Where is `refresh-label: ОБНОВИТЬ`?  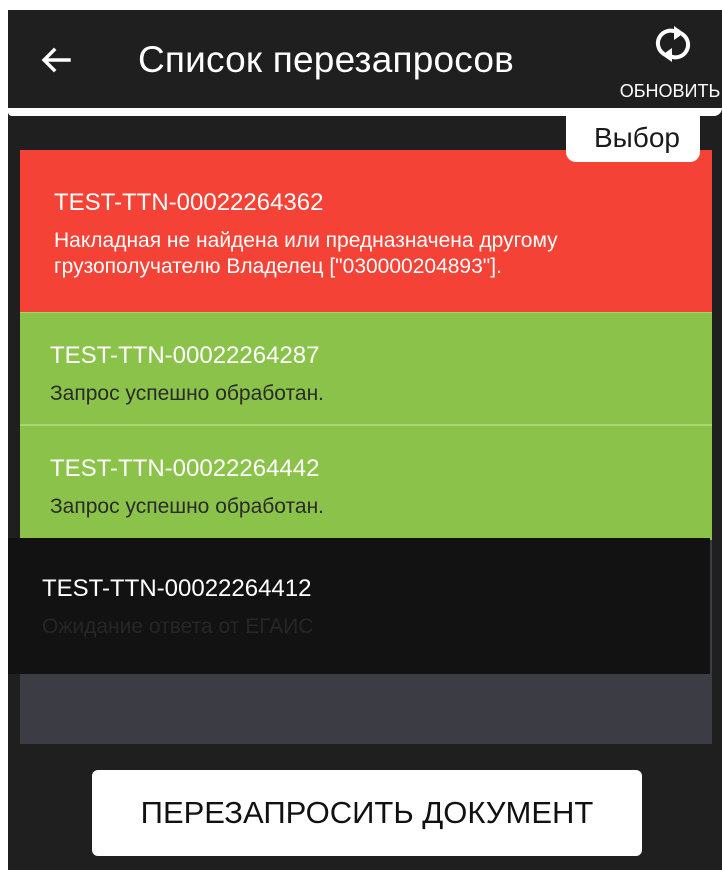 refresh-label: ОБНОВИТЬ is located at coordinates (670, 91).